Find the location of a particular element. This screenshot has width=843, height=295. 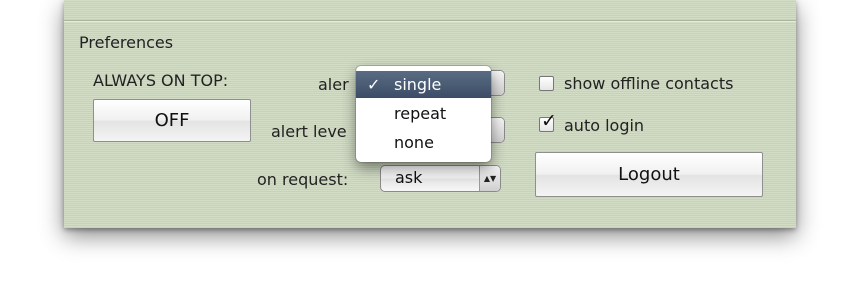

menu-item-repeat: repeat is located at coordinates (423, 113).